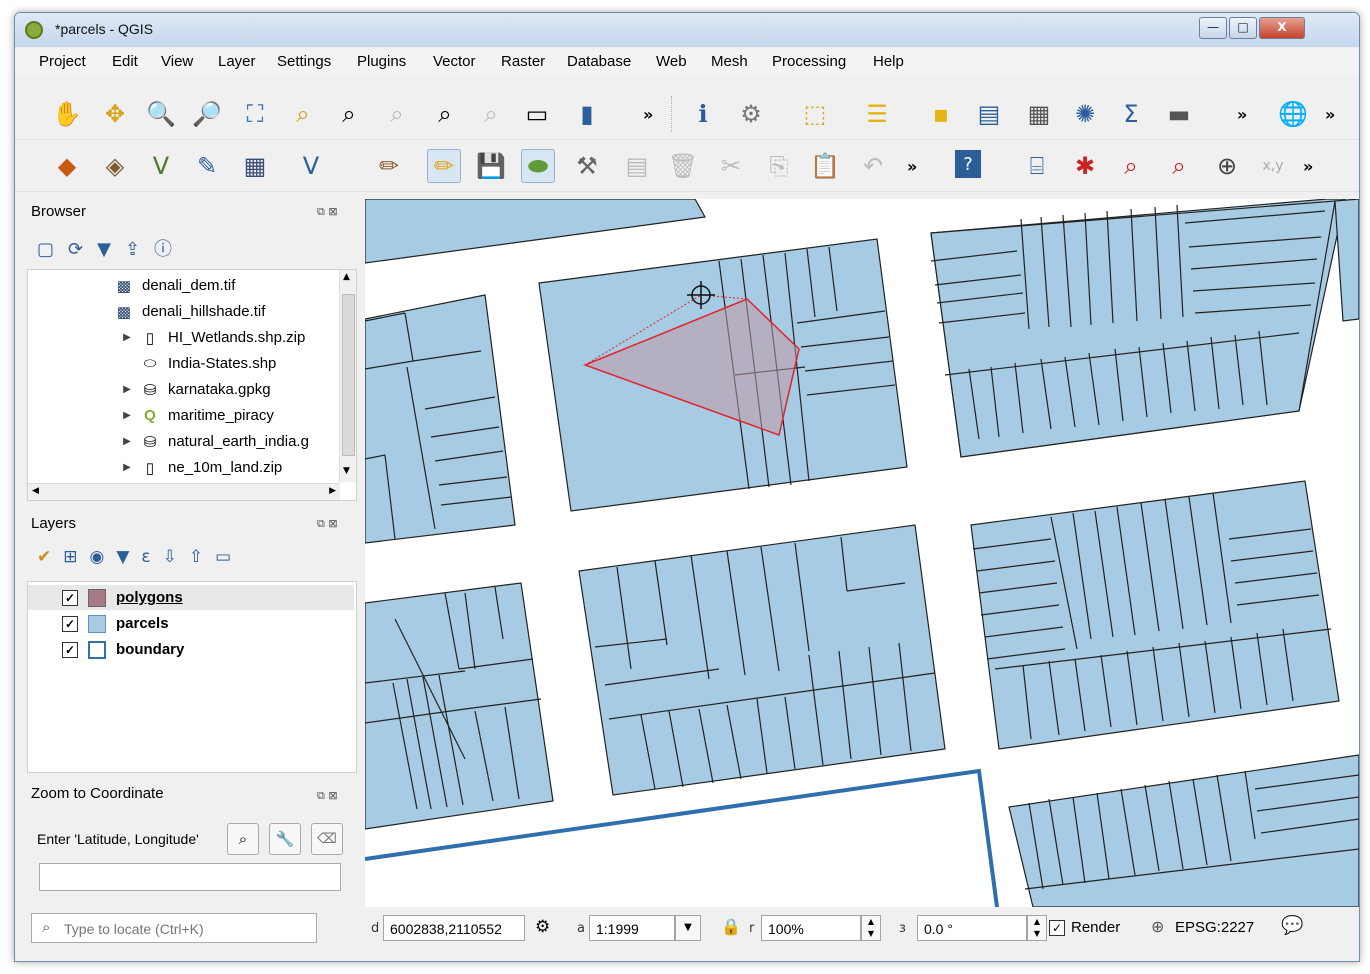 Image resolution: width=1370 pixels, height=974 pixels. What do you see at coordinates (184, 929) in the screenshot?
I see `locator-input` at bounding box center [184, 929].